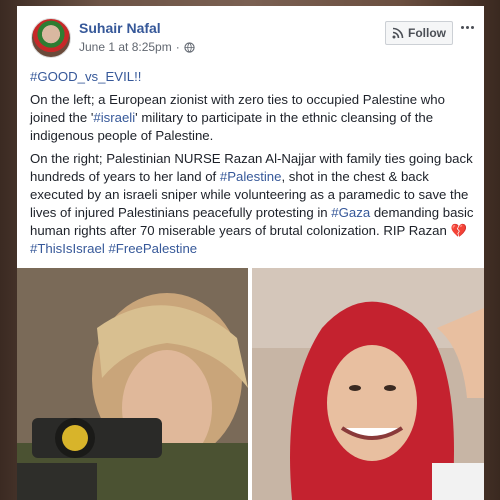 The height and width of the screenshot is (500, 500). What do you see at coordinates (251, 176) in the screenshot?
I see `hashtag-palestine: #Palestine` at bounding box center [251, 176].